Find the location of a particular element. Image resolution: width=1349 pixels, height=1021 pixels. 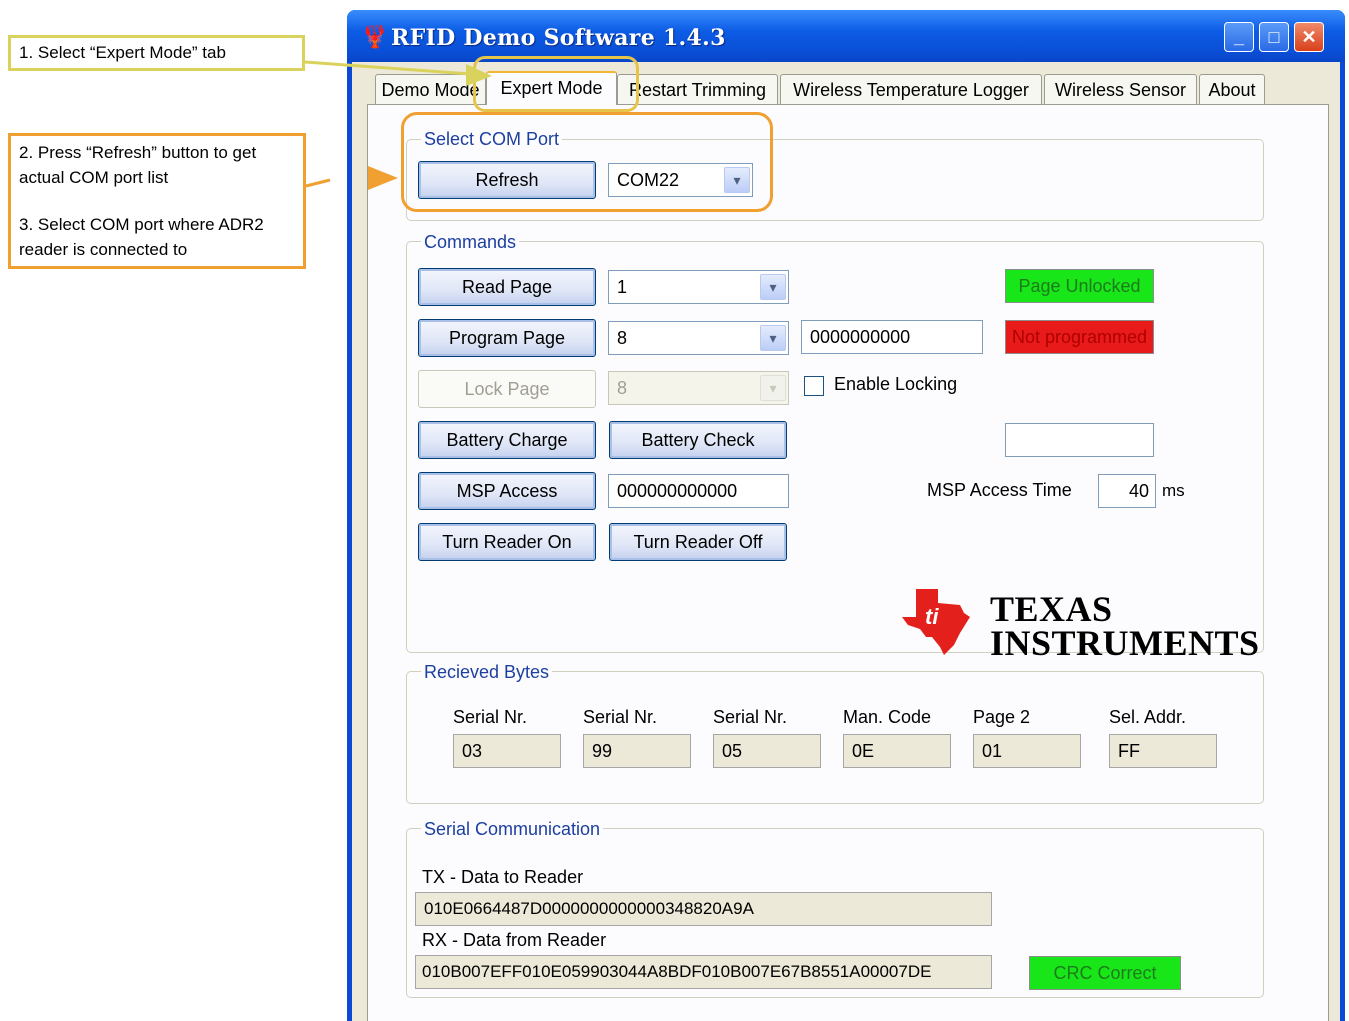

page-status-badge: Page Unlocked is located at coordinates (1079, 286).